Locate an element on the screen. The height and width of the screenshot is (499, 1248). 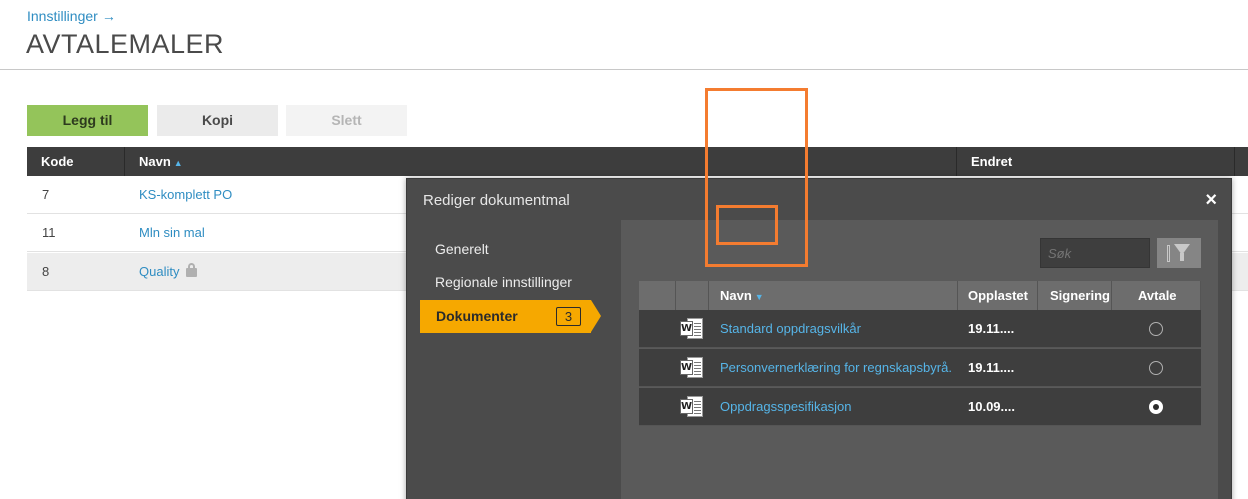
nav-item-generelt: Generelt is located at coordinates (462, 249).